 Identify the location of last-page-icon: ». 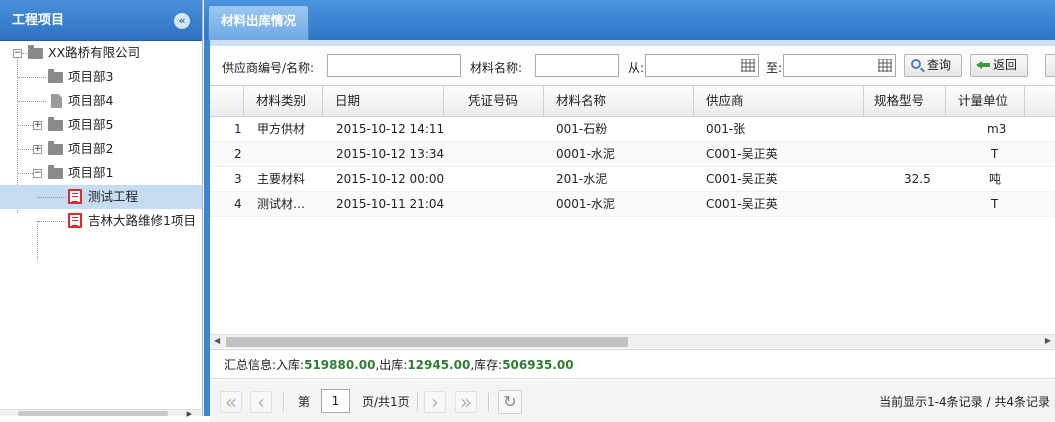
(466, 402).